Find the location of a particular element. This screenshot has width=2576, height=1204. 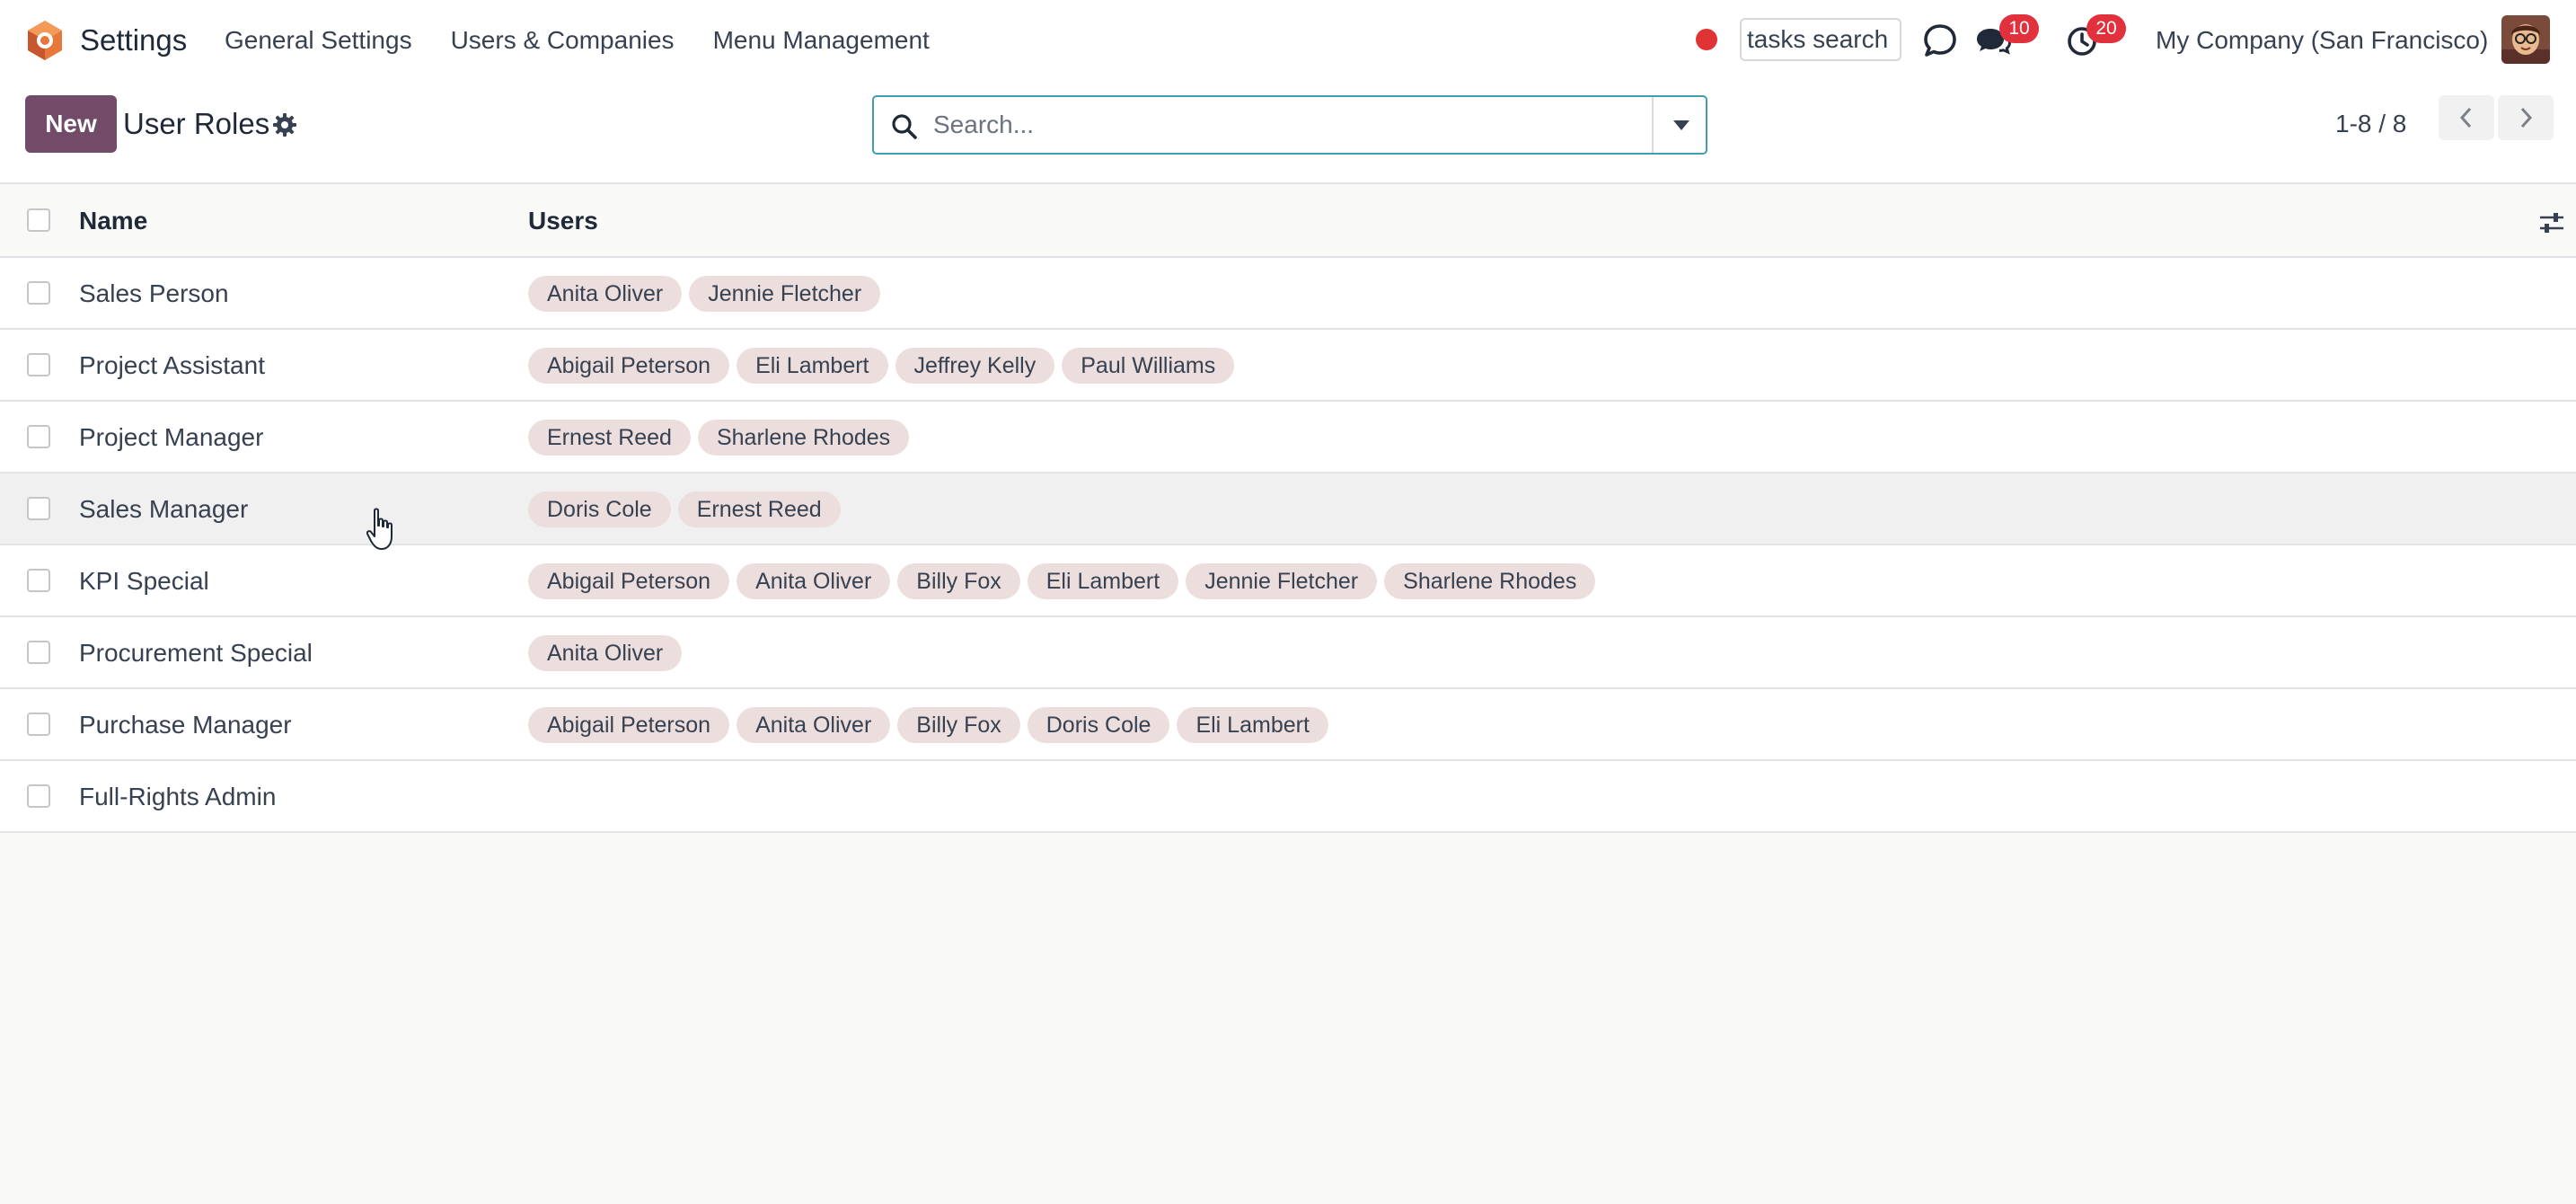

search-bar is located at coordinates (1289, 125).